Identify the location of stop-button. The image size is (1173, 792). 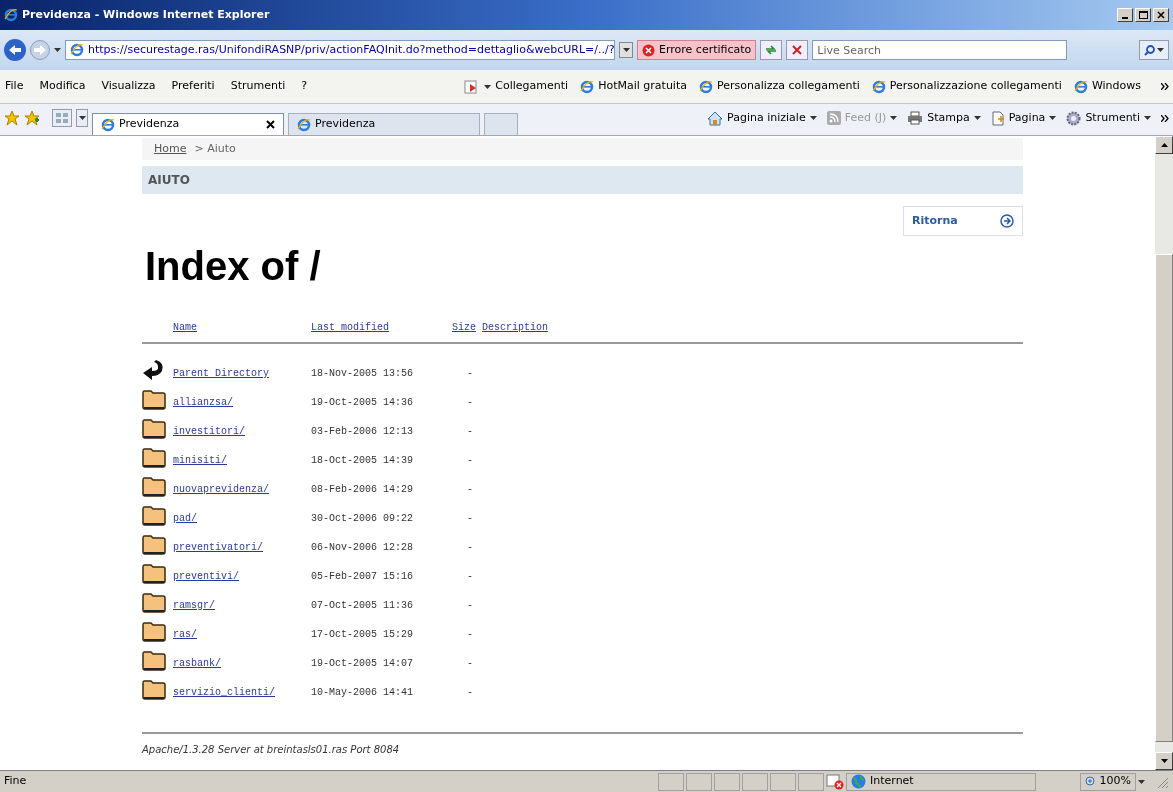
(797, 50).